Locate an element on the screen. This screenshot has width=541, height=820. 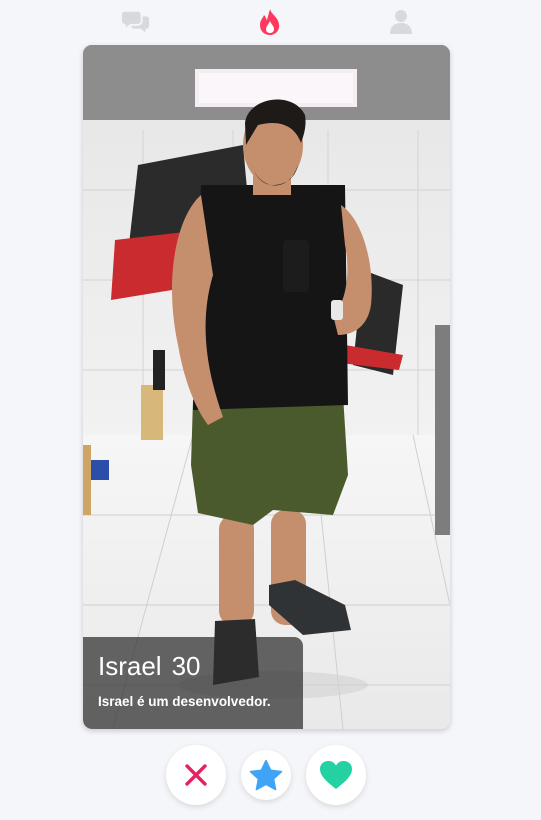
action-bar is located at coordinates (270, 775).